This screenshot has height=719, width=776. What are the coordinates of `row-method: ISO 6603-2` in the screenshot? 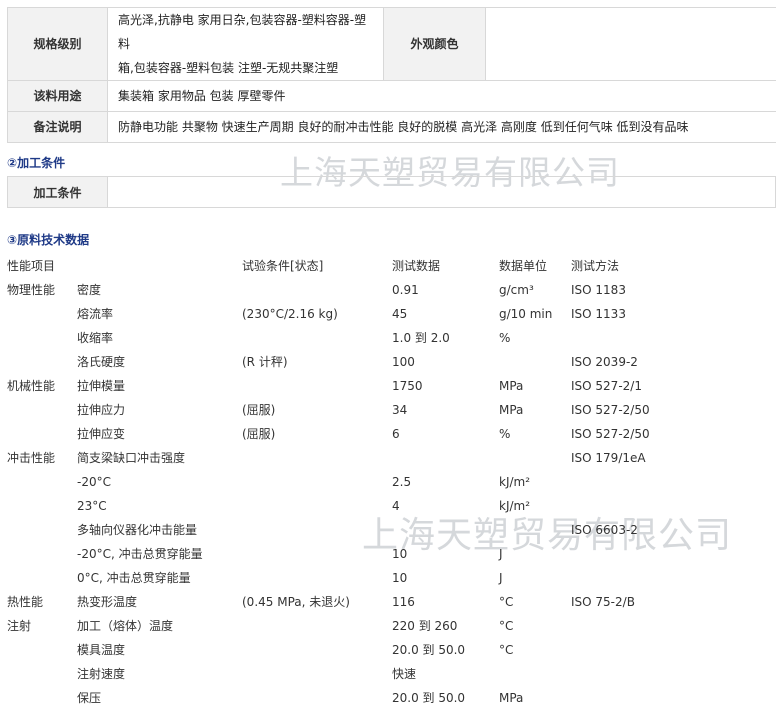 It's located at (604, 530).